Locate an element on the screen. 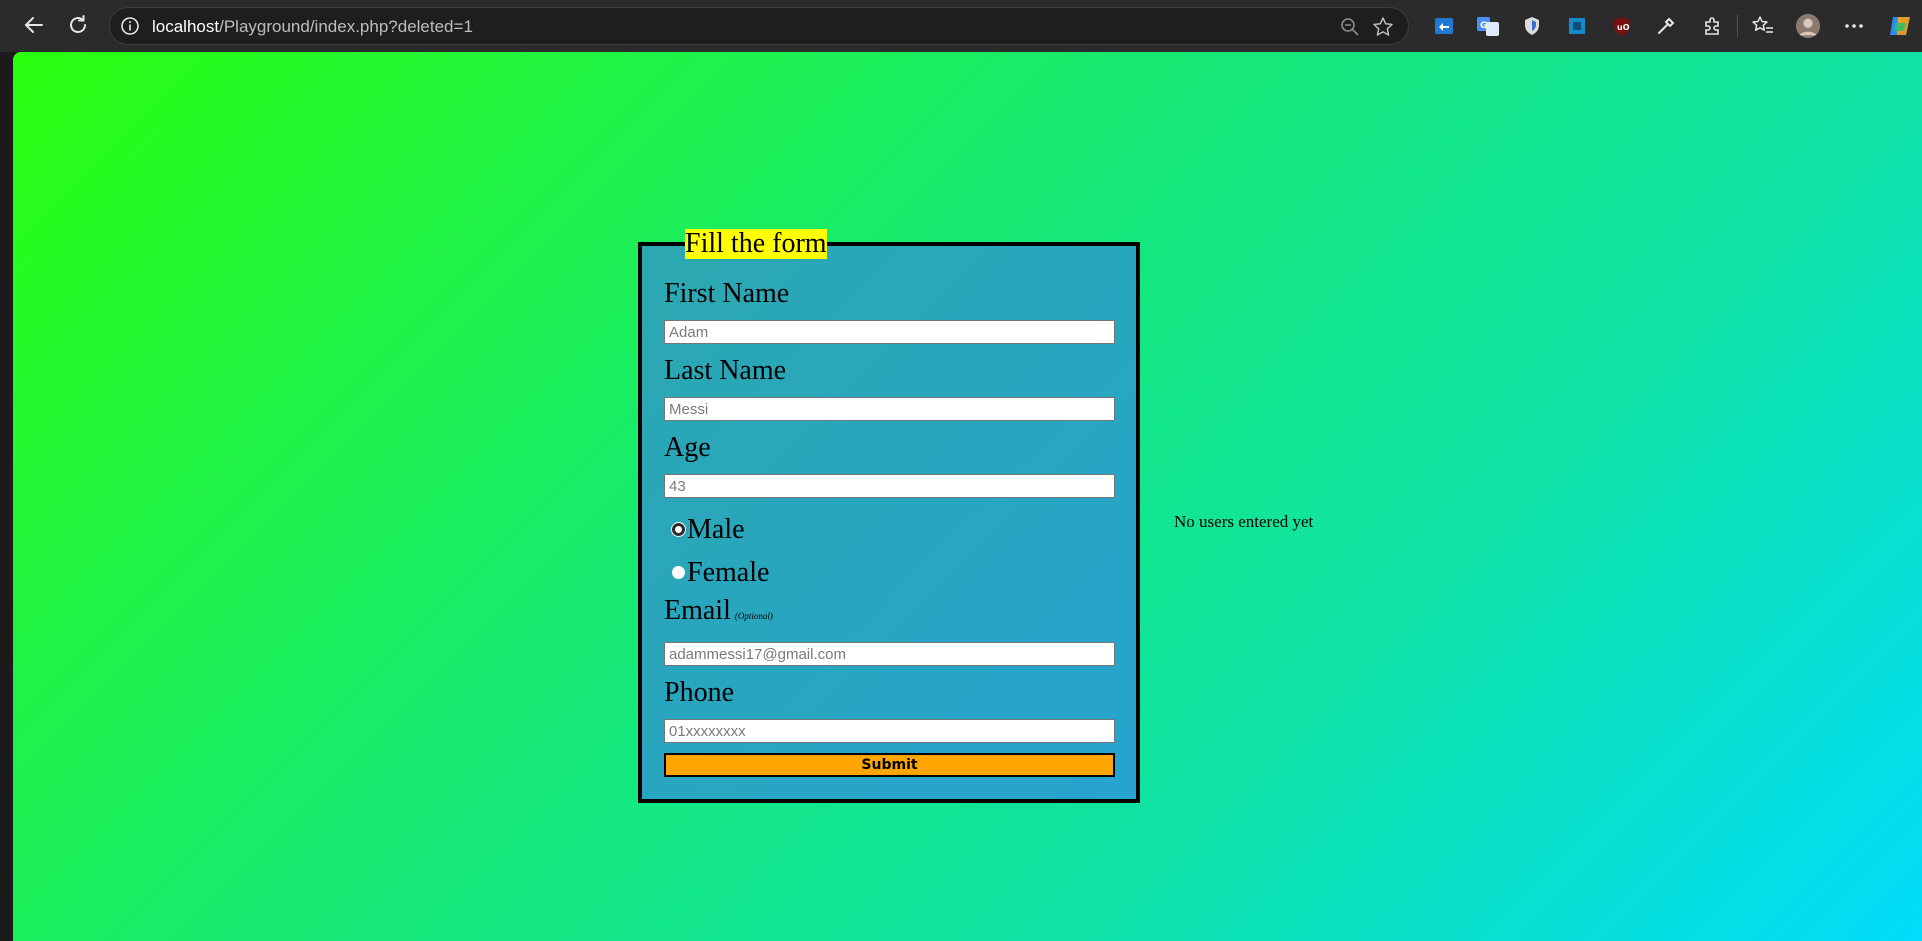 This screenshot has width=1922, height=941. favorite-star-icon is located at coordinates (1383, 27).